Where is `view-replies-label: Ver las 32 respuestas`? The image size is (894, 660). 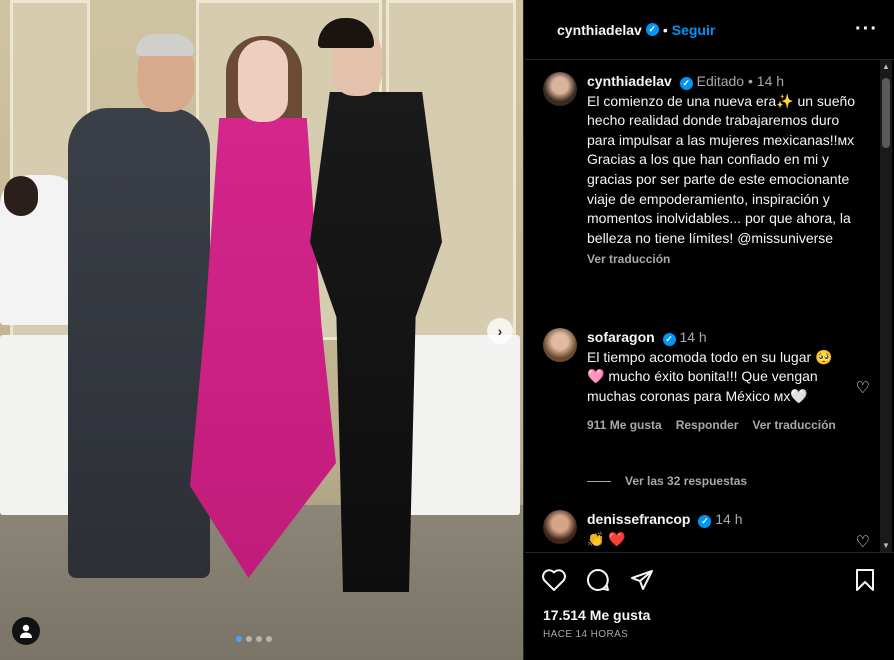 view-replies-label: Ver las 32 respuestas is located at coordinates (686, 481).